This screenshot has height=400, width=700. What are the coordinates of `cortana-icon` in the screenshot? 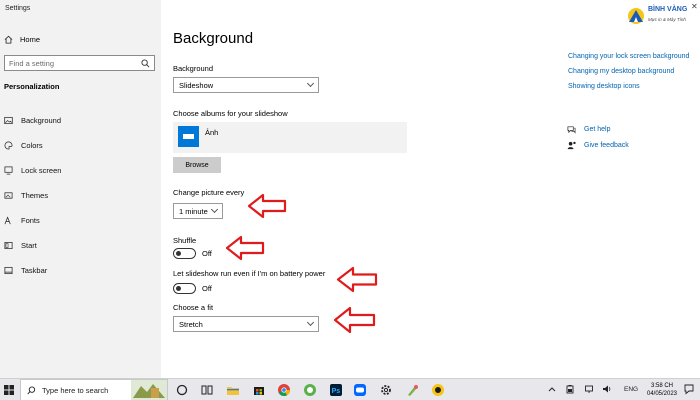 It's located at (182, 390).